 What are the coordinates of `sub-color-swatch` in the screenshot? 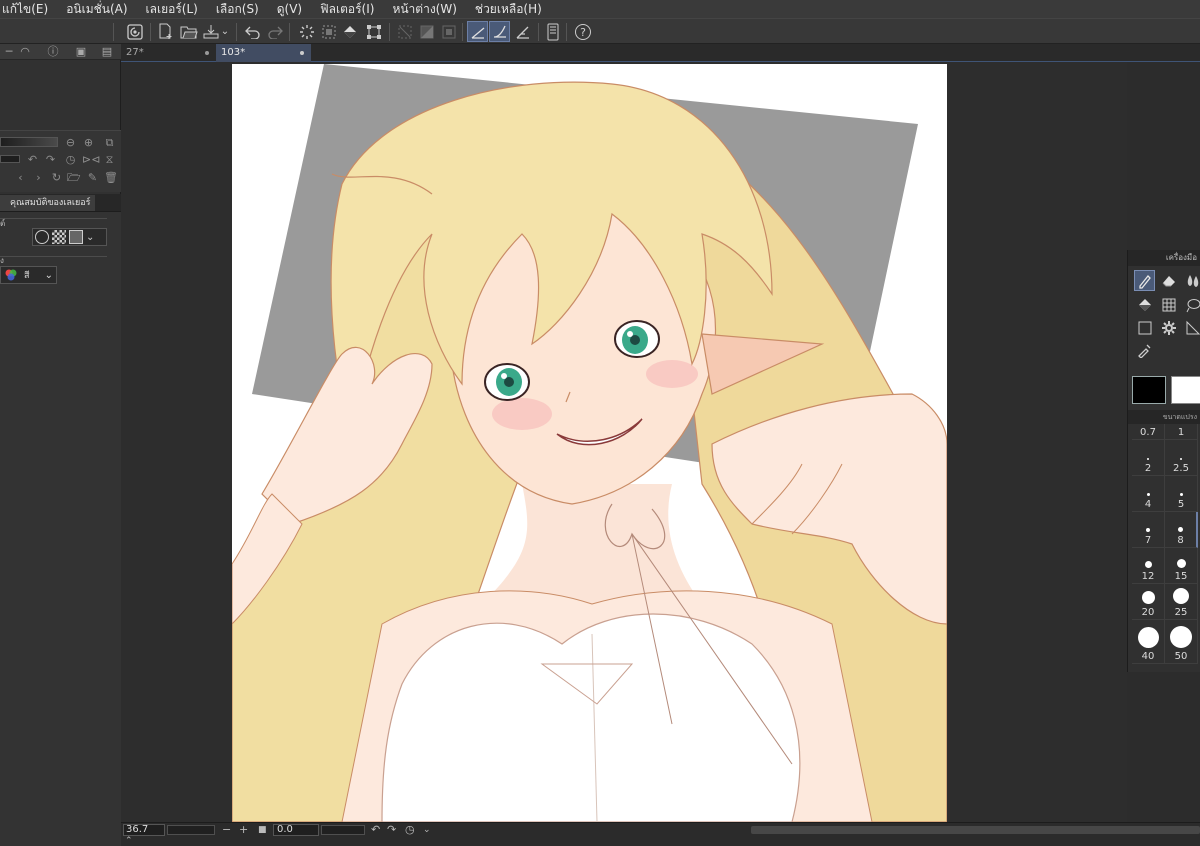 It's located at (1185, 390).